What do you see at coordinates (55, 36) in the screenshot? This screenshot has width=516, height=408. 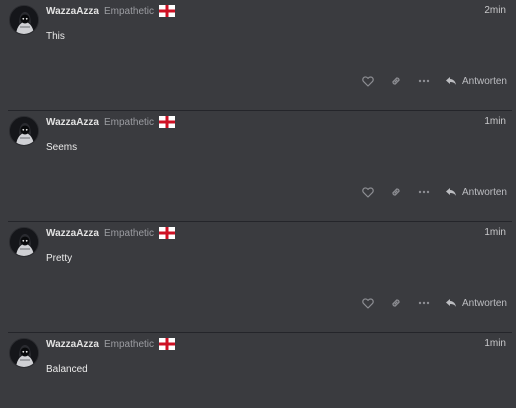 I see `post-content: This` at bounding box center [55, 36].